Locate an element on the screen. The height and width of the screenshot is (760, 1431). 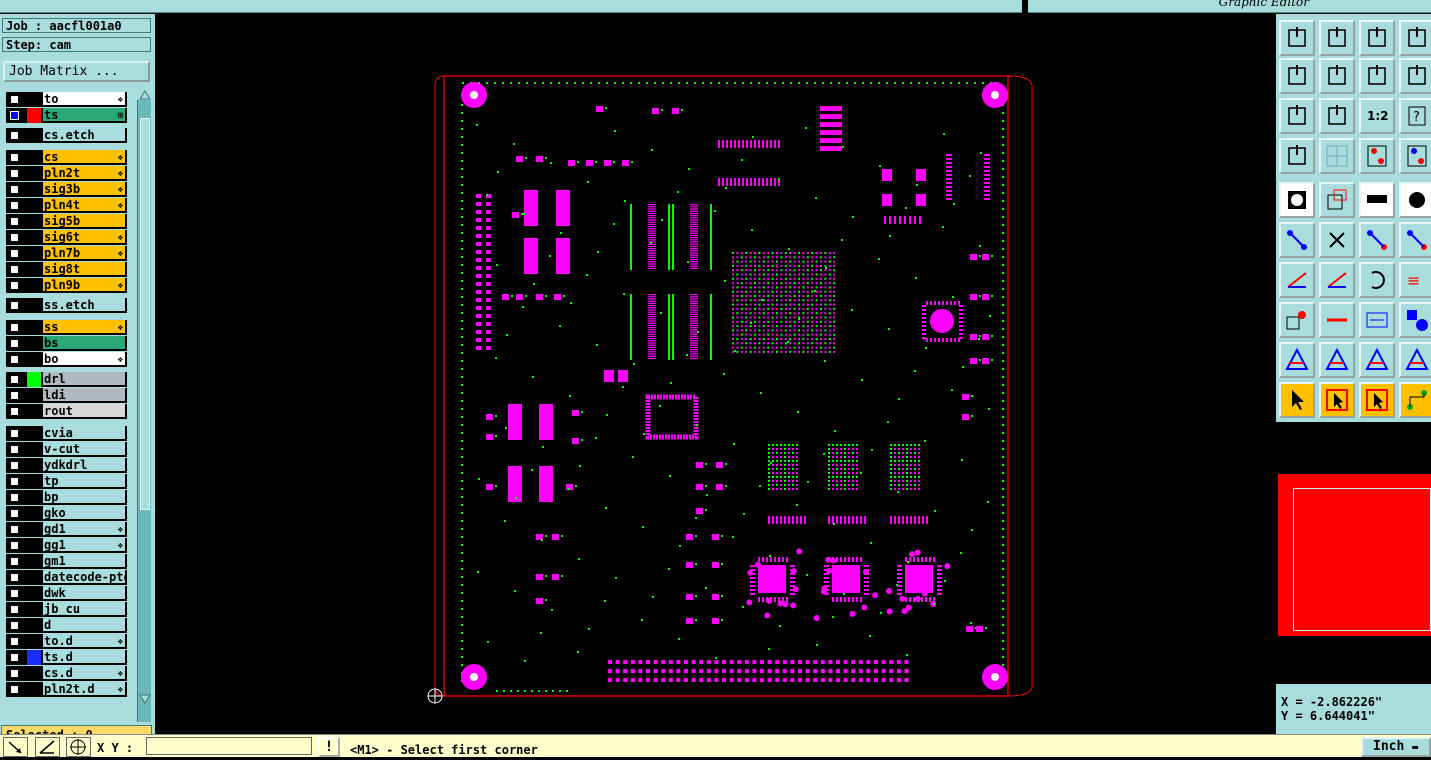
layer-row: drl is located at coordinates (66, 379).